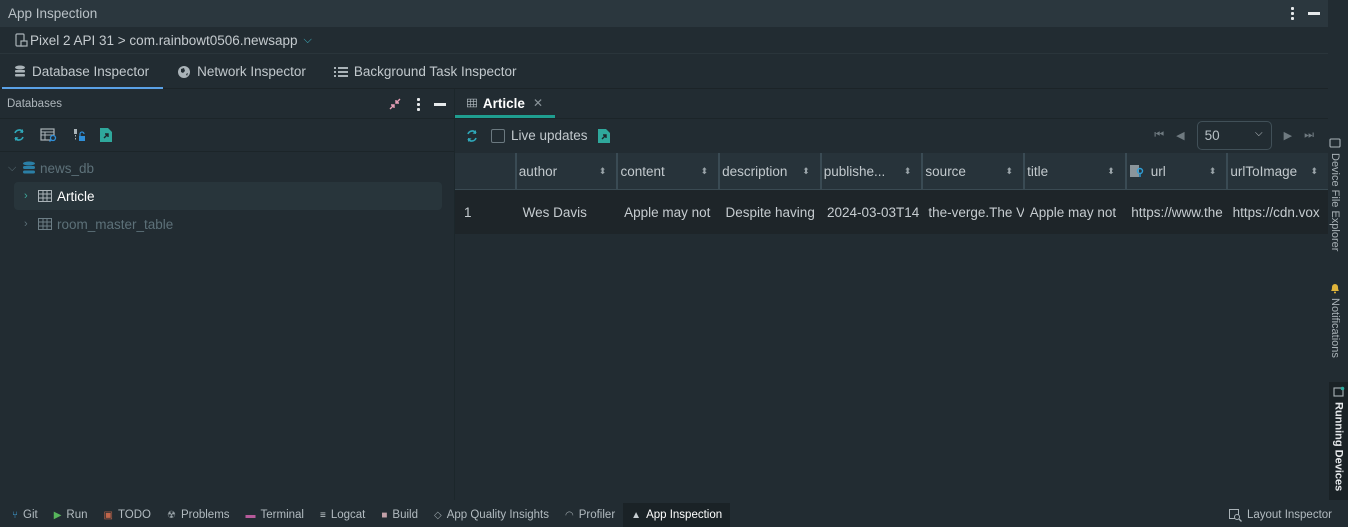 Image resolution: width=1348 pixels, height=527 pixels. Describe the element at coordinates (569, 515) in the screenshot. I see `gauge-icon: ◠` at that location.